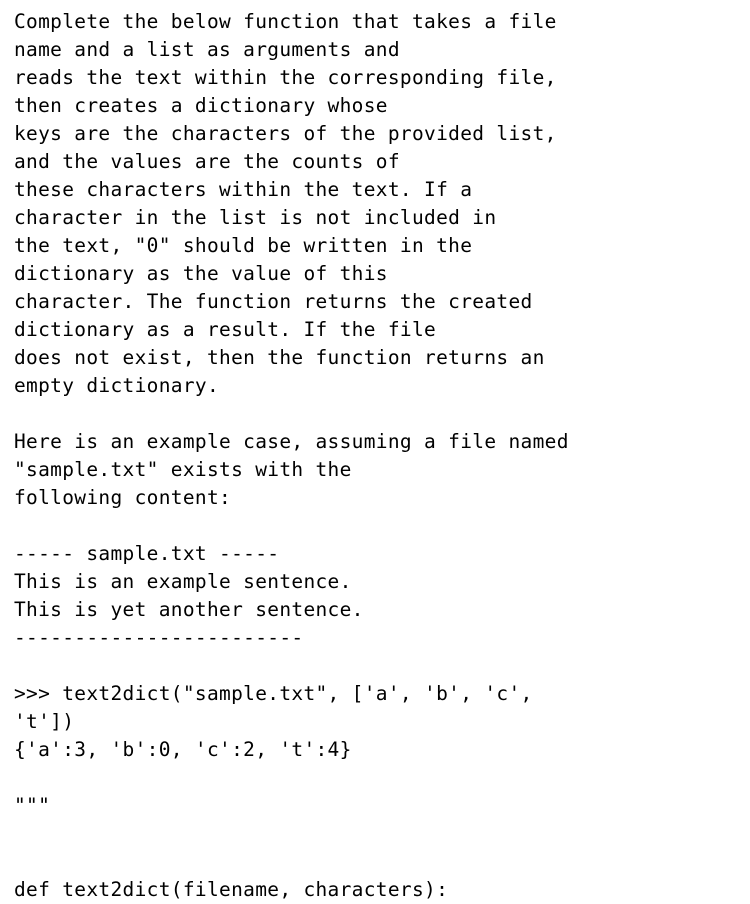 The image size is (750, 904). I want to click on text-line: and the values are the counts of, so click(207, 161).